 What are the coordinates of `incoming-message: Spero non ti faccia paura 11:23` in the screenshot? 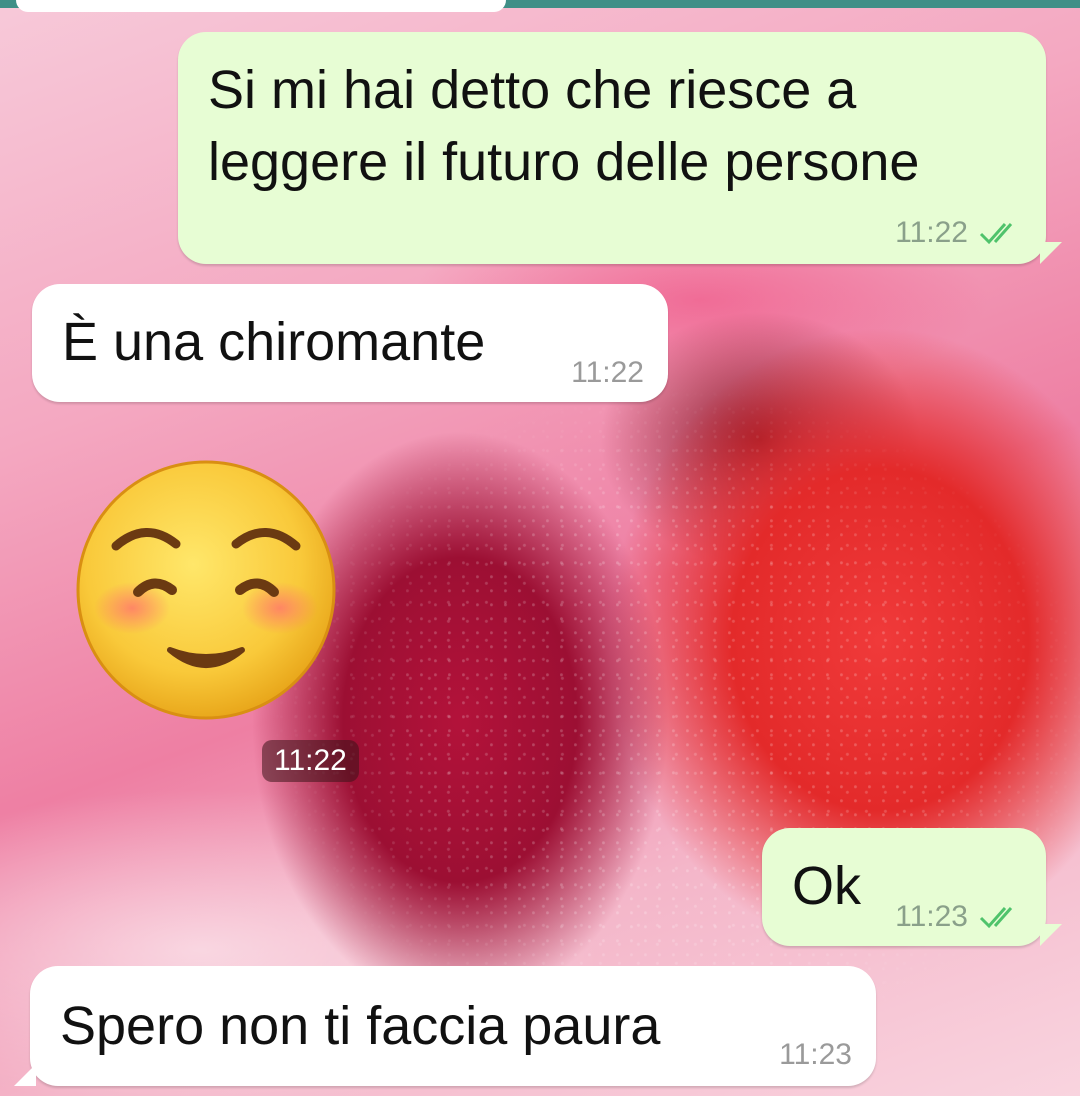 It's located at (453, 1026).